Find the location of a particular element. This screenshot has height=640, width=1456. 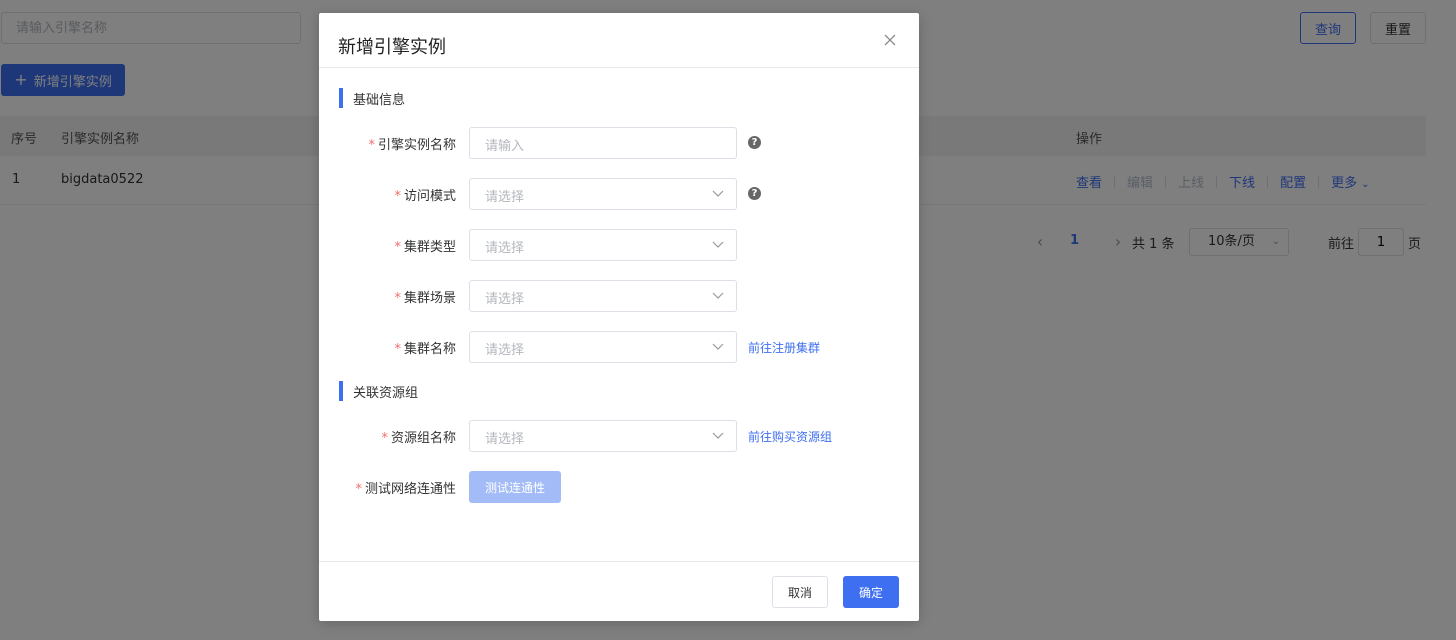

resource-group-label: * 资源组名称 is located at coordinates (418, 436).